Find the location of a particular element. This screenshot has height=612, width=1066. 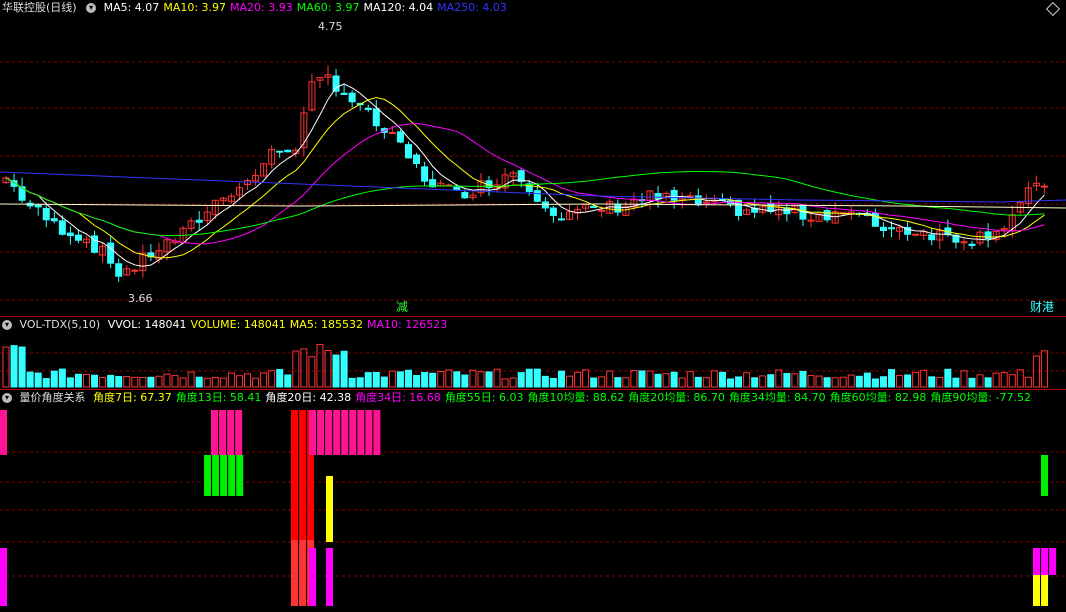

angle-indicator: 角度34均量: 84.70 is located at coordinates (777, 397).